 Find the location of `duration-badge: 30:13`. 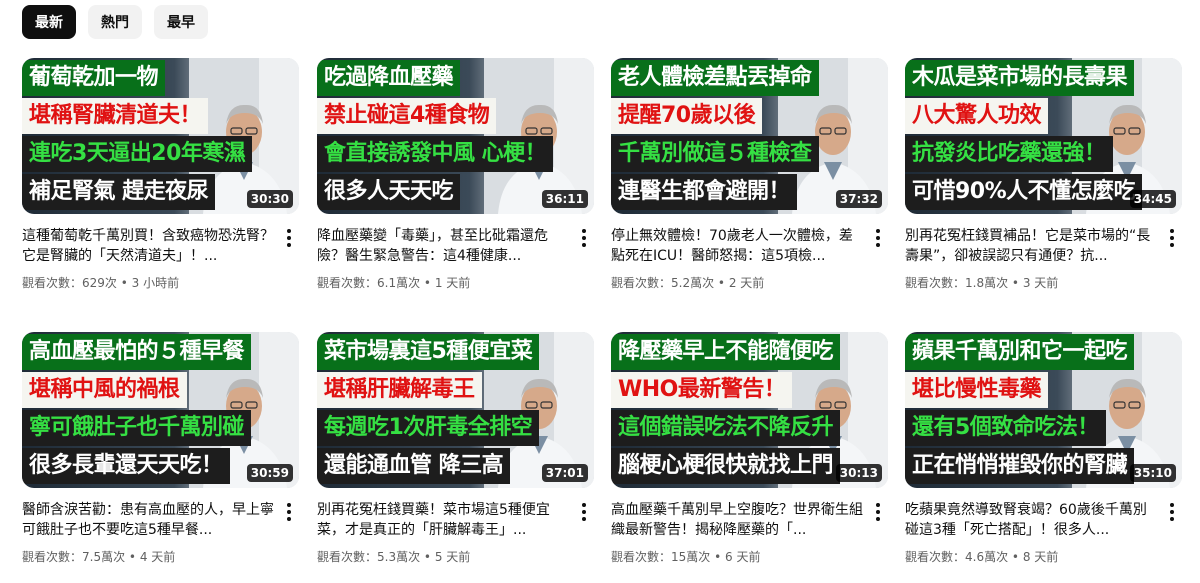

duration-badge: 30:13 is located at coordinates (858, 473).